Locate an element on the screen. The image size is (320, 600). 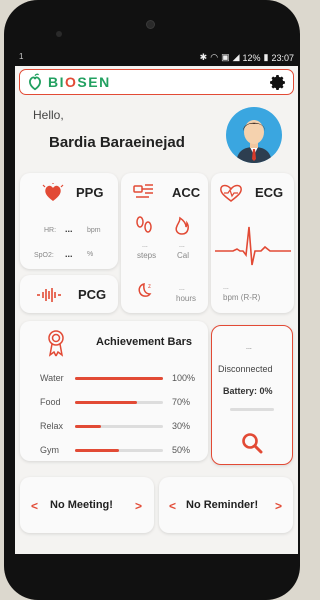
ecg-card: ECG ... bpm (R-R) is located at coordinates (252, 243).